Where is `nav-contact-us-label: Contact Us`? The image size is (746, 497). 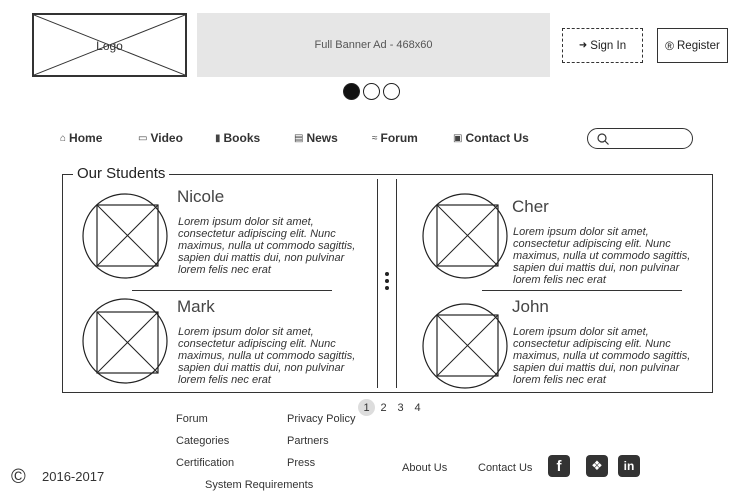 nav-contact-us-label: Contact Us is located at coordinates (497, 138).